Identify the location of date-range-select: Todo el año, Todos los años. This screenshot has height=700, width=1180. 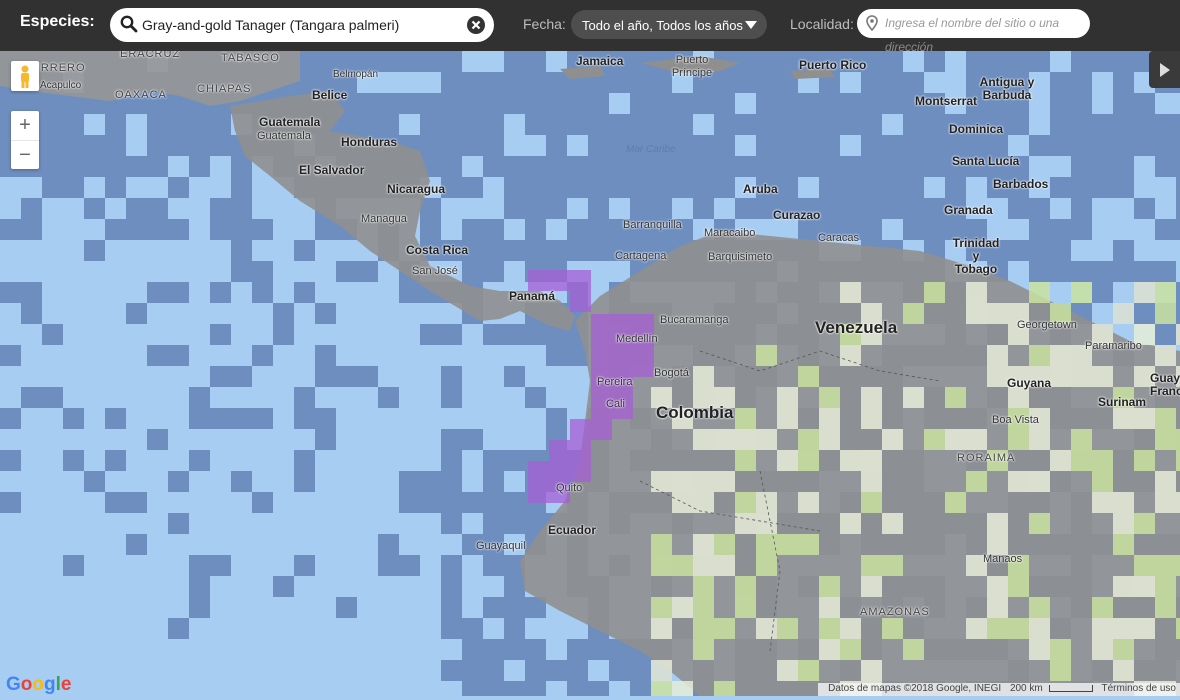
(669, 24).